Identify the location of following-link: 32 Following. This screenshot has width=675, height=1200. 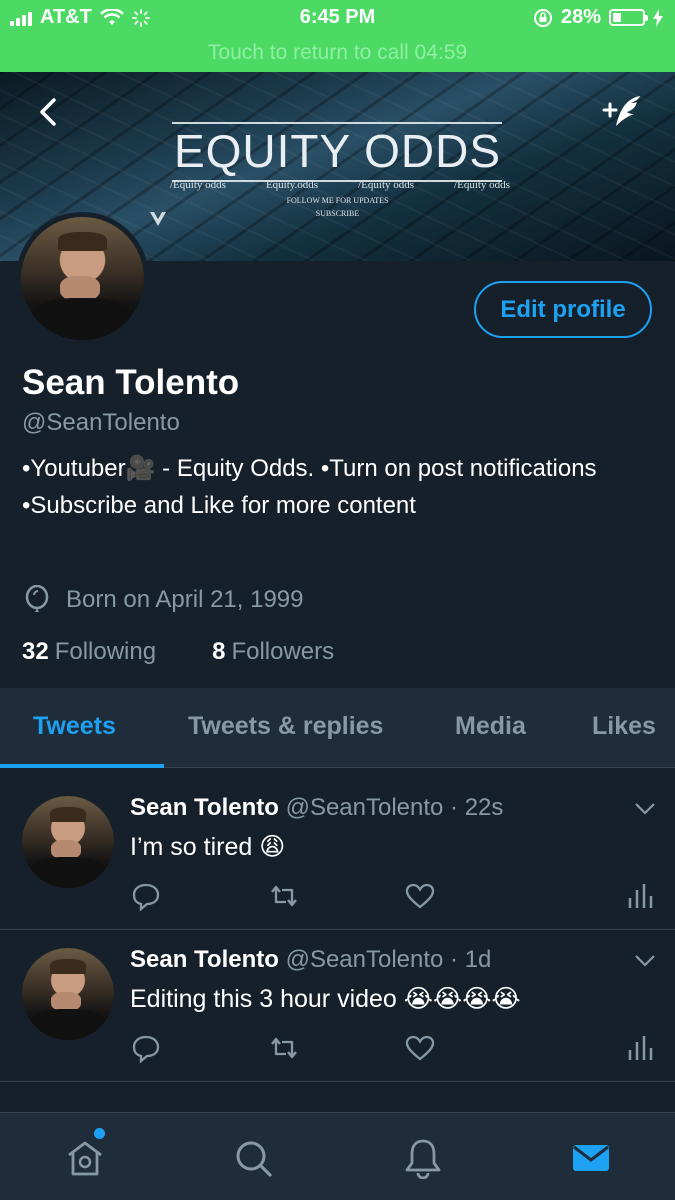
(89, 652).